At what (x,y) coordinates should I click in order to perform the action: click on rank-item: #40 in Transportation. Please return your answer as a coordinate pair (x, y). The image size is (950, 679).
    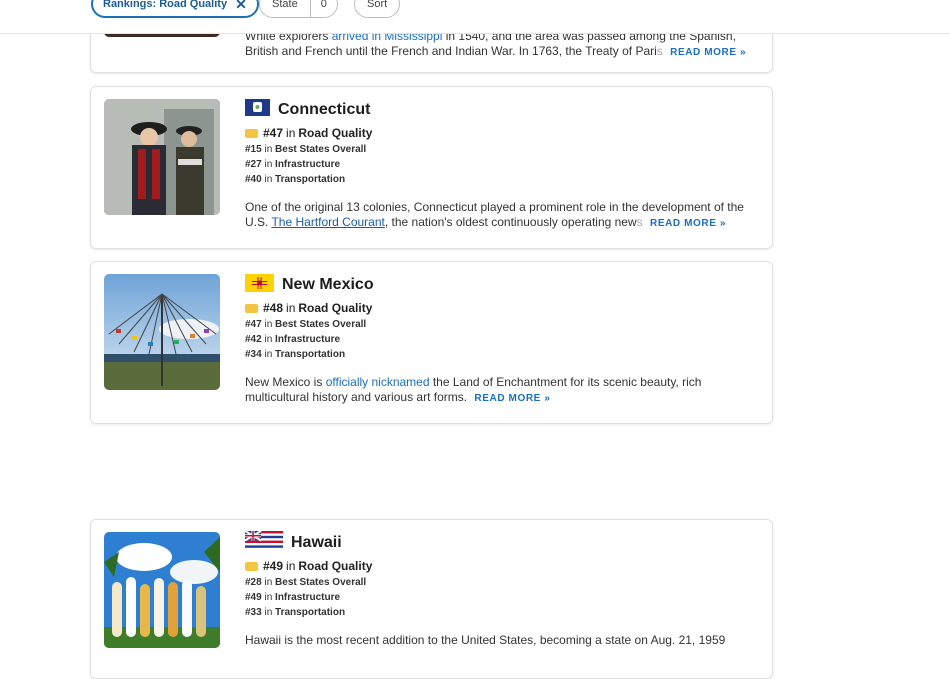
    Looking at the image, I should click on (295, 179).